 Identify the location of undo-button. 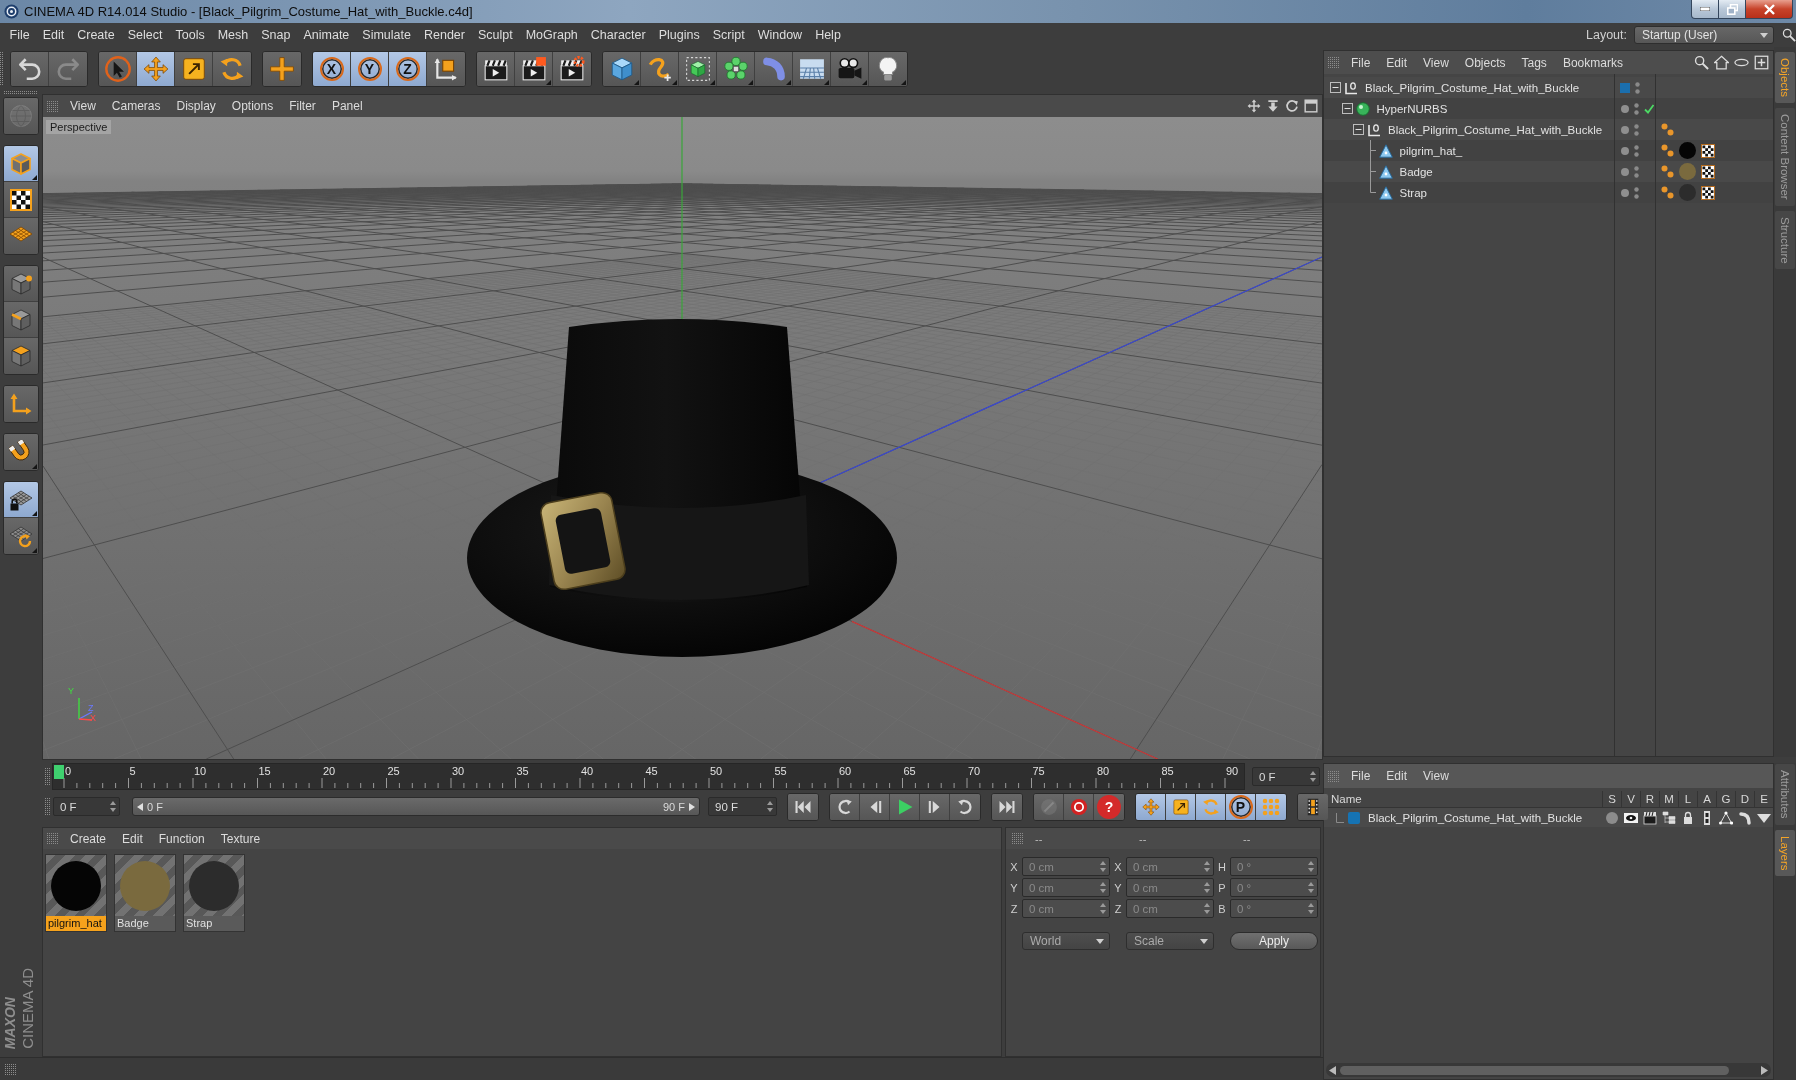
(30, 68).